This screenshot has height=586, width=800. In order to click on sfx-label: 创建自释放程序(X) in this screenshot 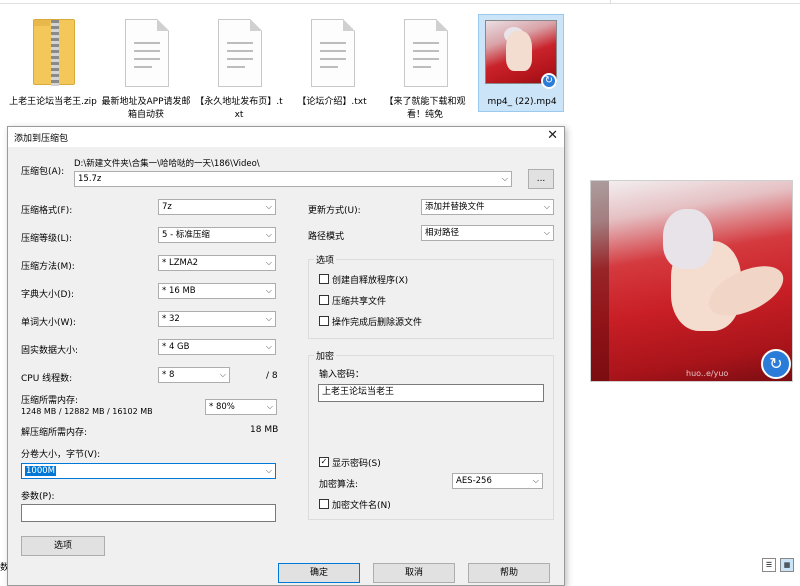, I will do `click(370, 281)`.